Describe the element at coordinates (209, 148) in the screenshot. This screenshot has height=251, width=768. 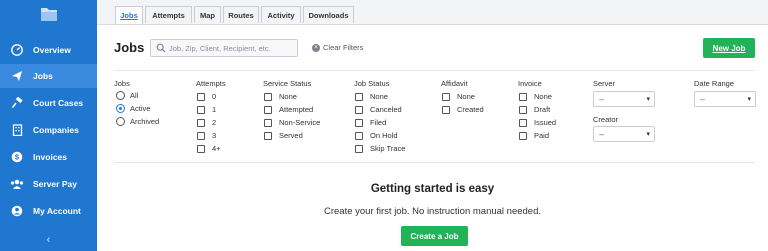
I see `checkbox-attempts-4plus: 4+` at that location.